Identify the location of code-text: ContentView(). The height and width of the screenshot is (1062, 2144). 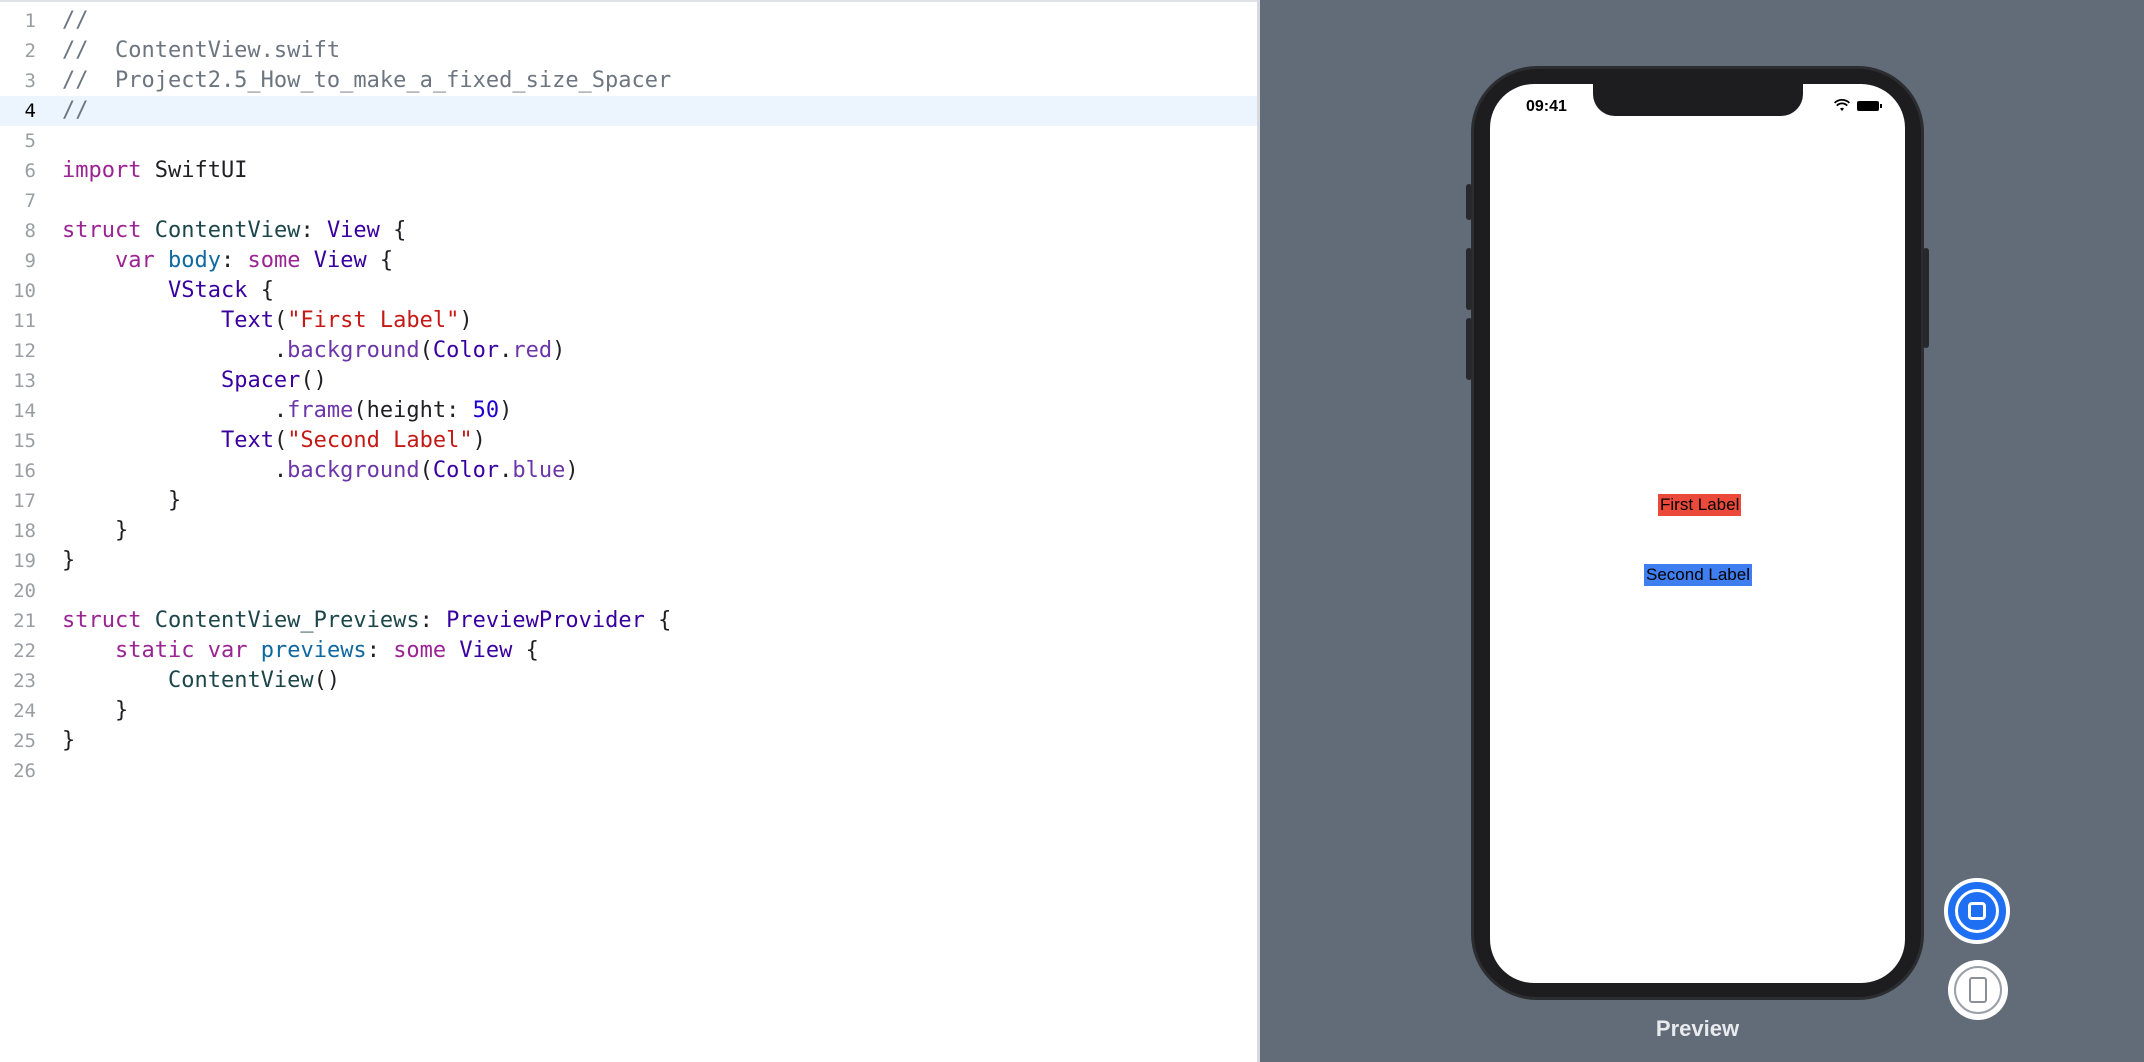
(201, 681).